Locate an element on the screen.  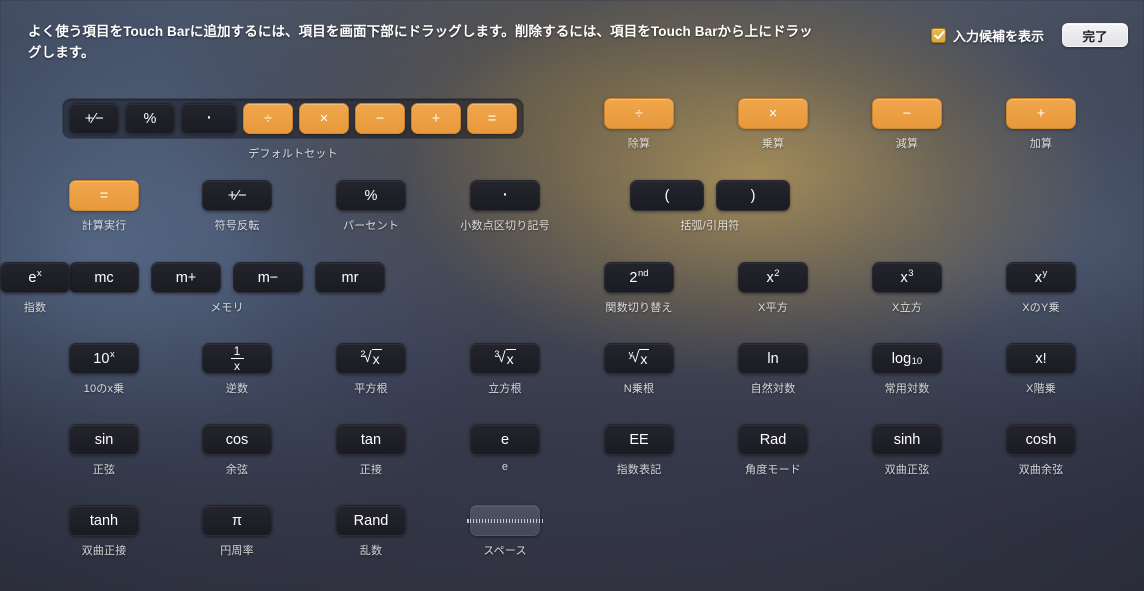
key-x-to-the-y: xy is located at coordinates (1041, 277).